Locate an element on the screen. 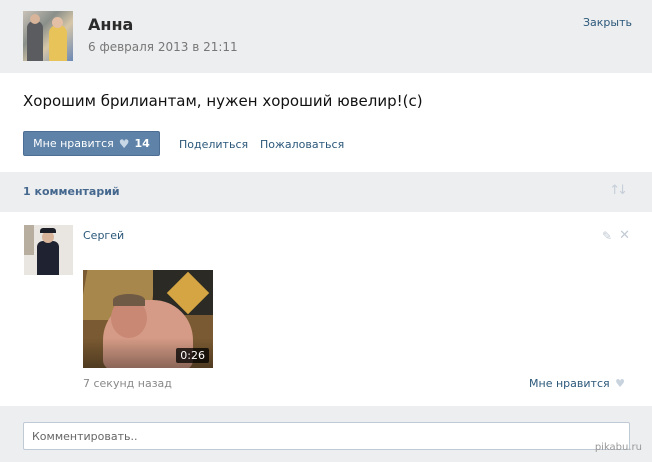  comment-author-name: Сергей is located at coordinates (103, 235).